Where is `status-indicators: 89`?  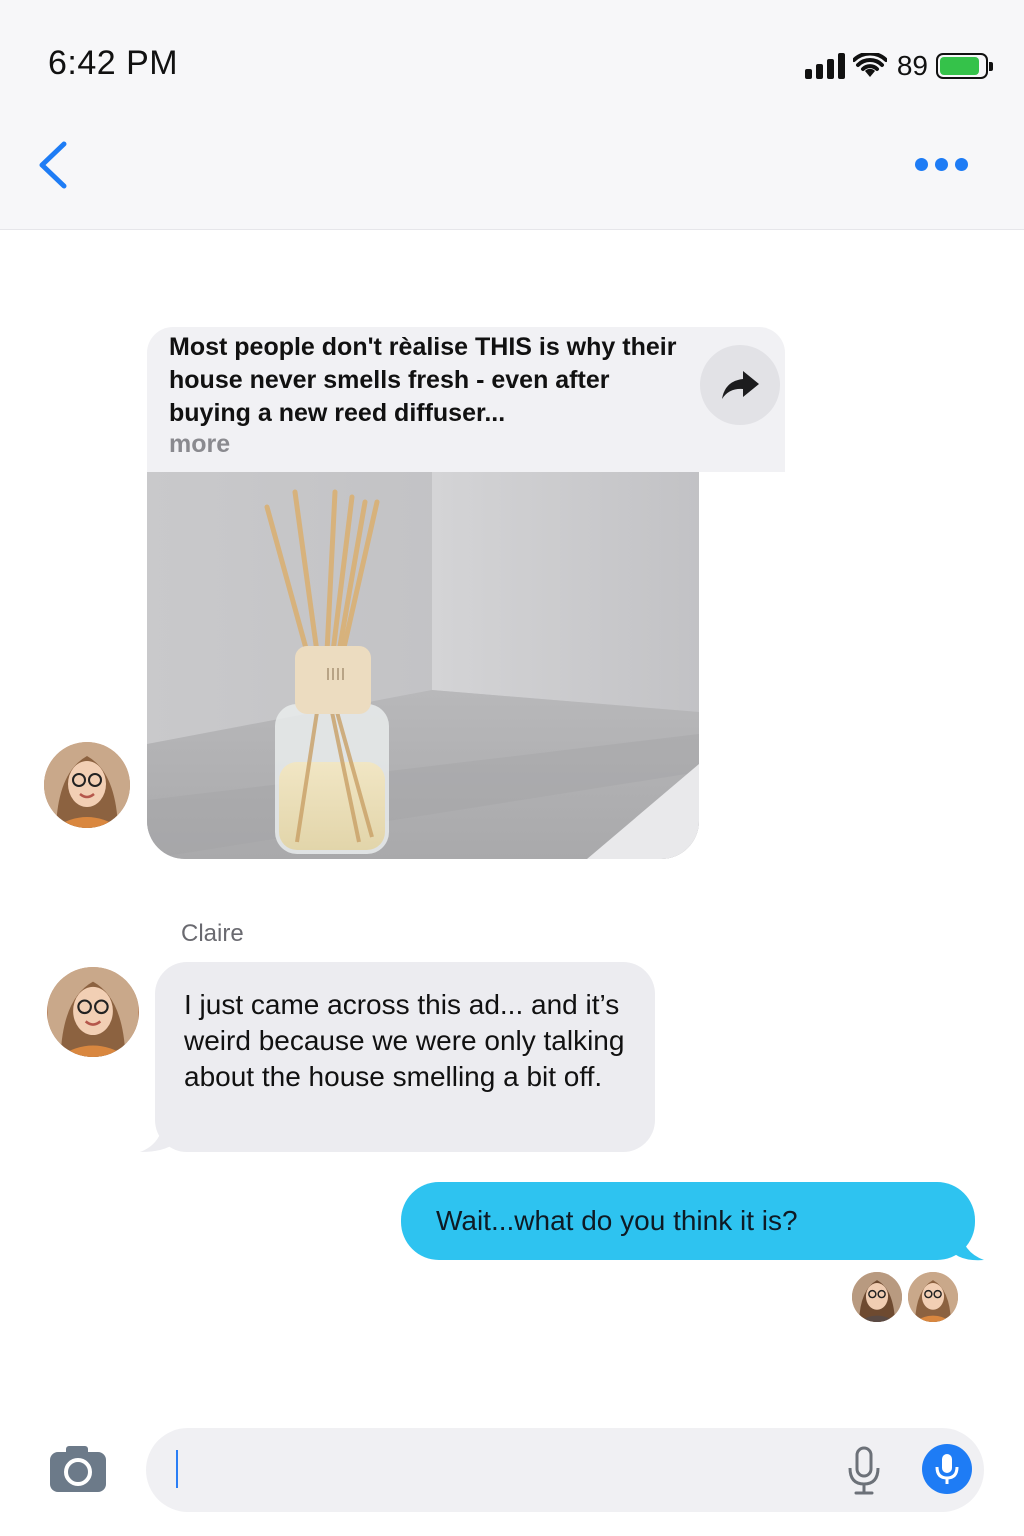 status-indicators: 89 is located at coordinates (898, 66).